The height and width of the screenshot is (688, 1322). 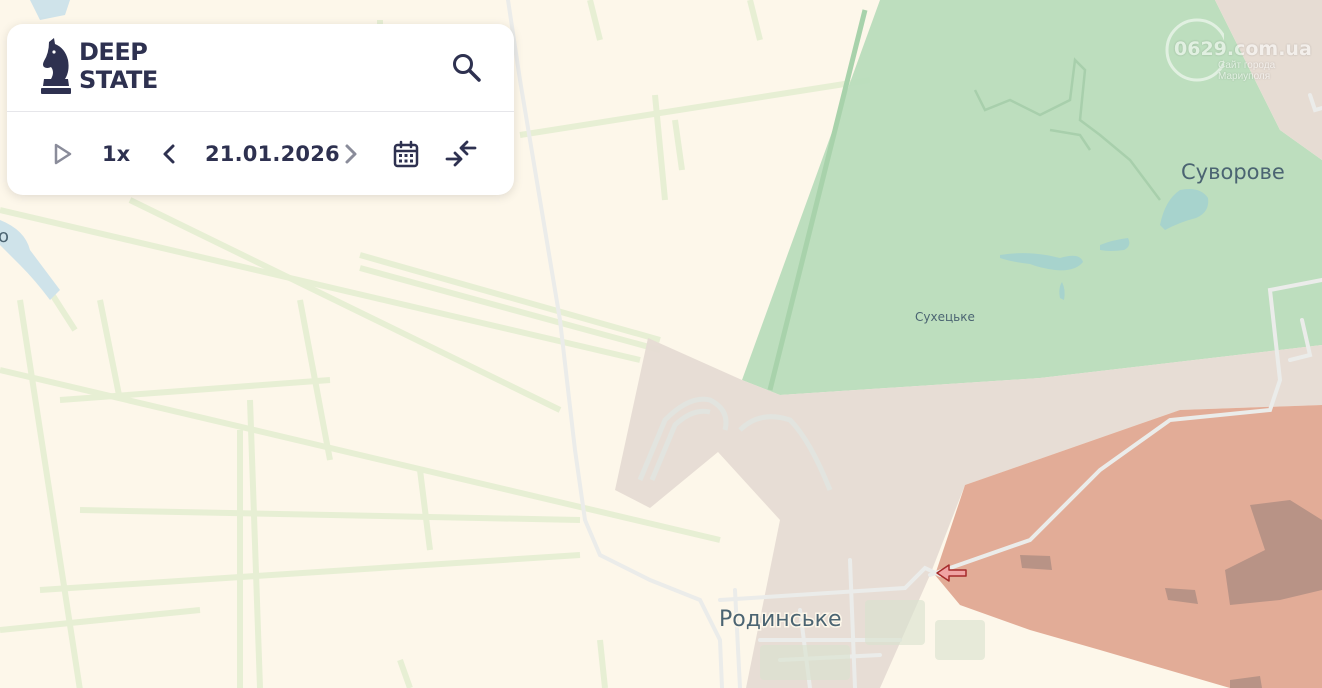 What do you see at coordinates (1243, 49) in the screenshot?
I see `watermark-domain: 0629.com.ua` at bounding box center [1243, 49].